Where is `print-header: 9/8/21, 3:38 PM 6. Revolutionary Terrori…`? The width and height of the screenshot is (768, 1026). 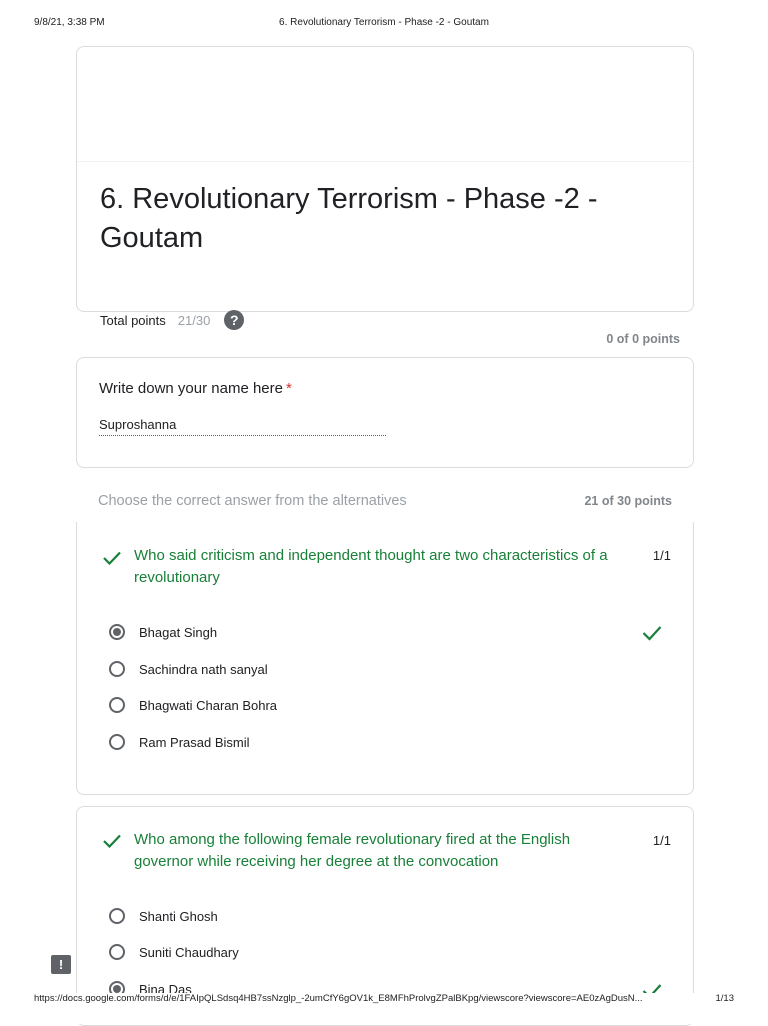
print-header: 9/8/21, 3:38 PM 6. Revolutionary Terrori… is located at coordinates (384, 24).